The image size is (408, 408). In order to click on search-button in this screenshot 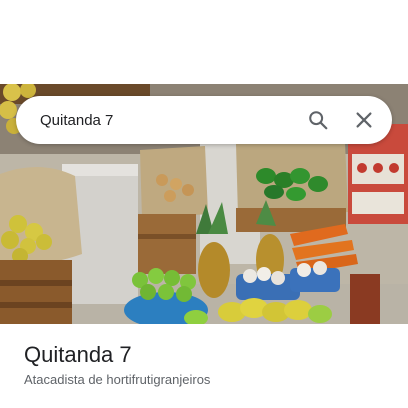, I will do `click(318, 120)`.